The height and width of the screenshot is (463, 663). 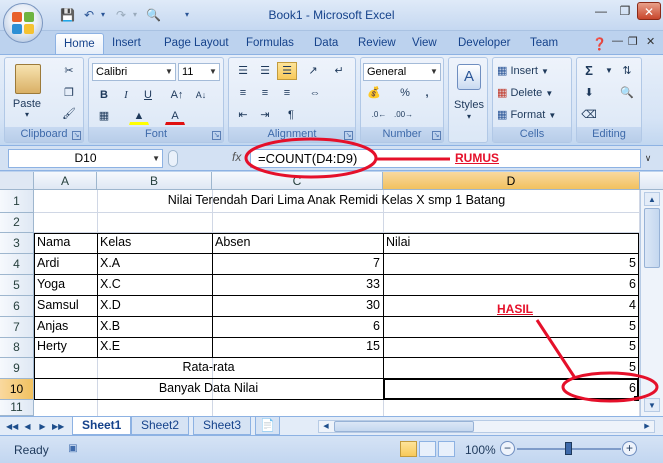 I want to click on banyak-data-label: Banyak Data Nilai, so click(x=208, y=388).